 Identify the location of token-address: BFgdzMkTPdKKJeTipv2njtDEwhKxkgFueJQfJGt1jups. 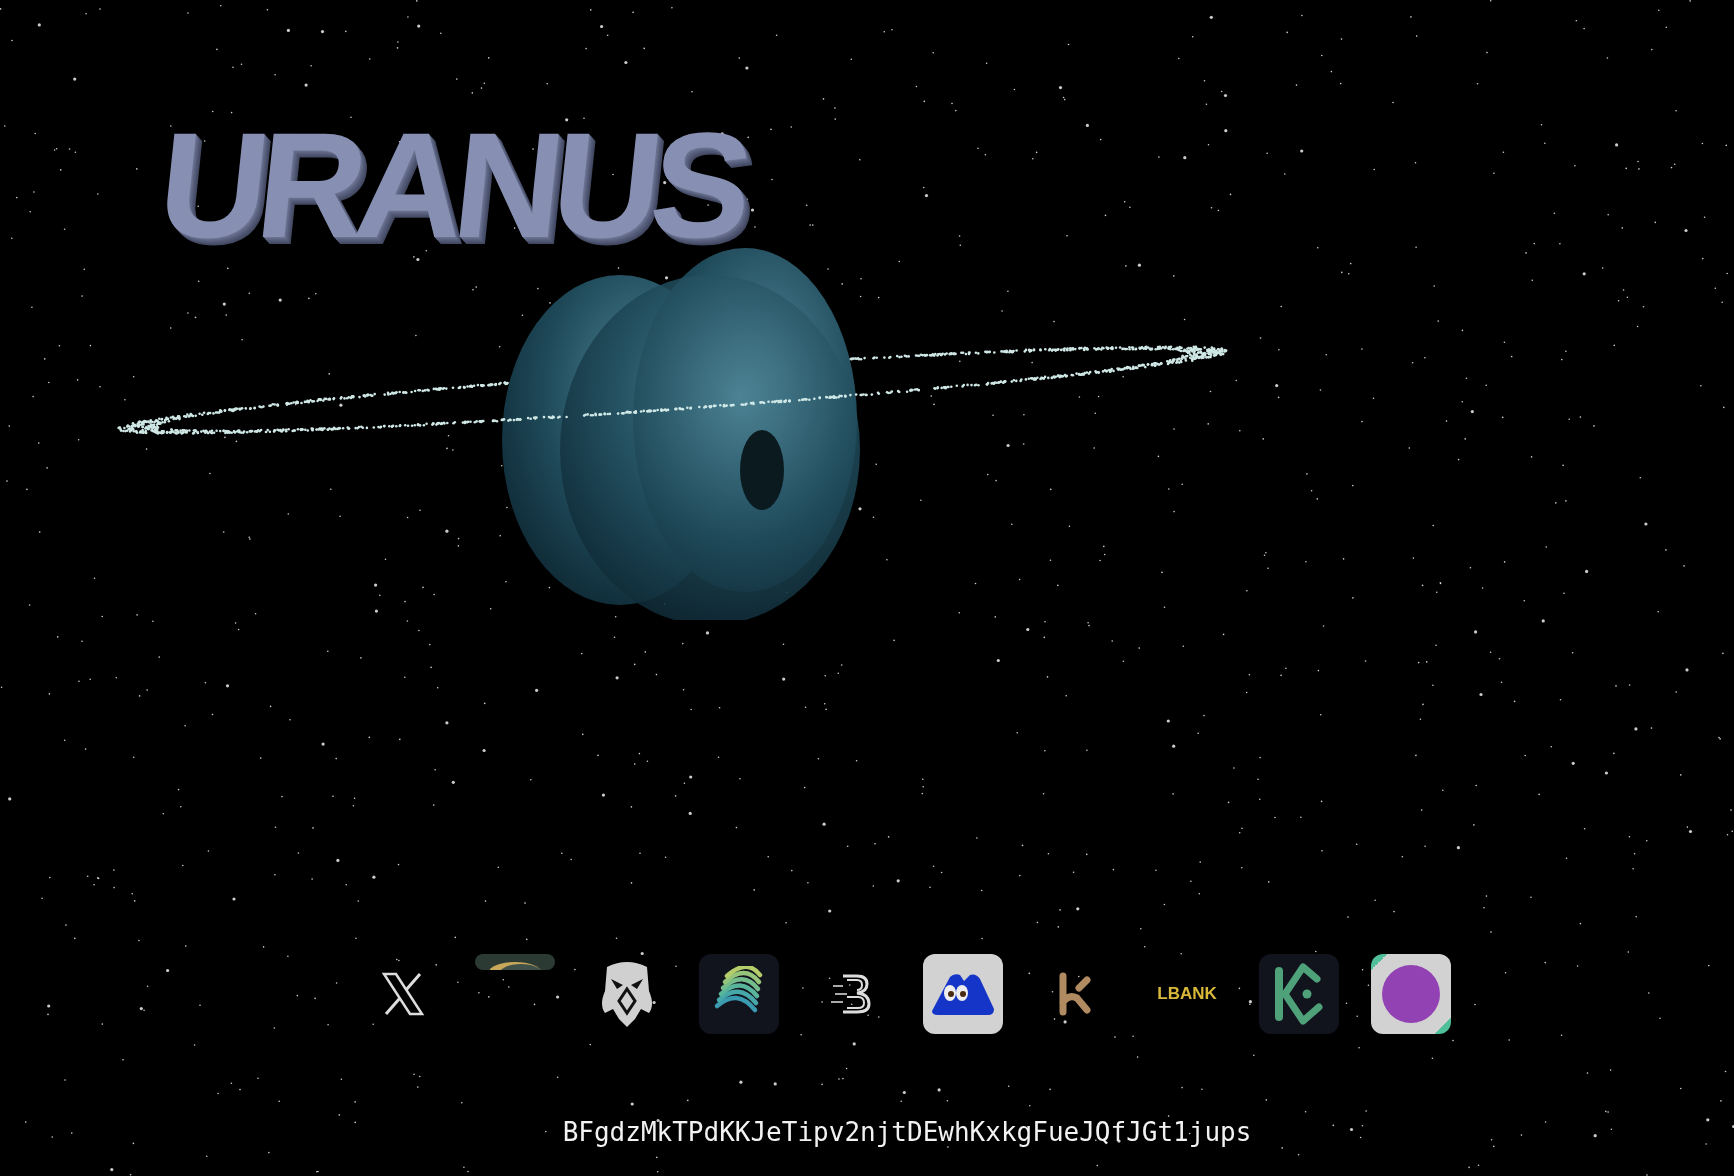
(907, 1132).